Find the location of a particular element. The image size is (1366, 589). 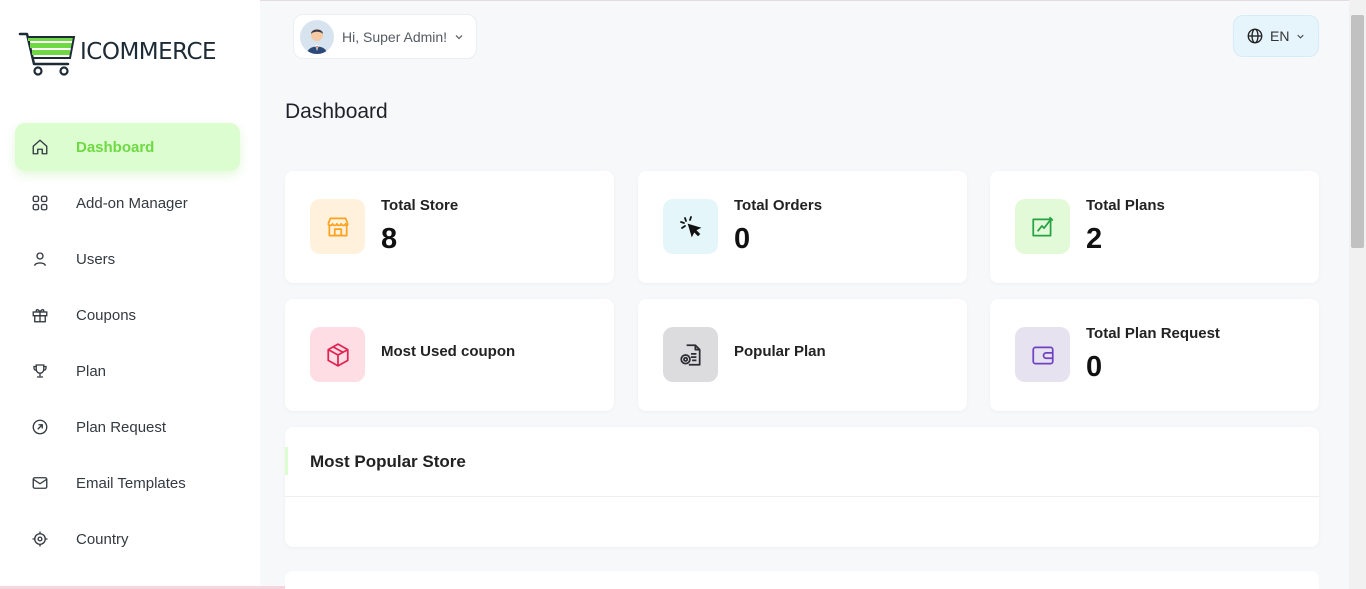

scrollbar-thumb is located at coordinates (1357, 131).